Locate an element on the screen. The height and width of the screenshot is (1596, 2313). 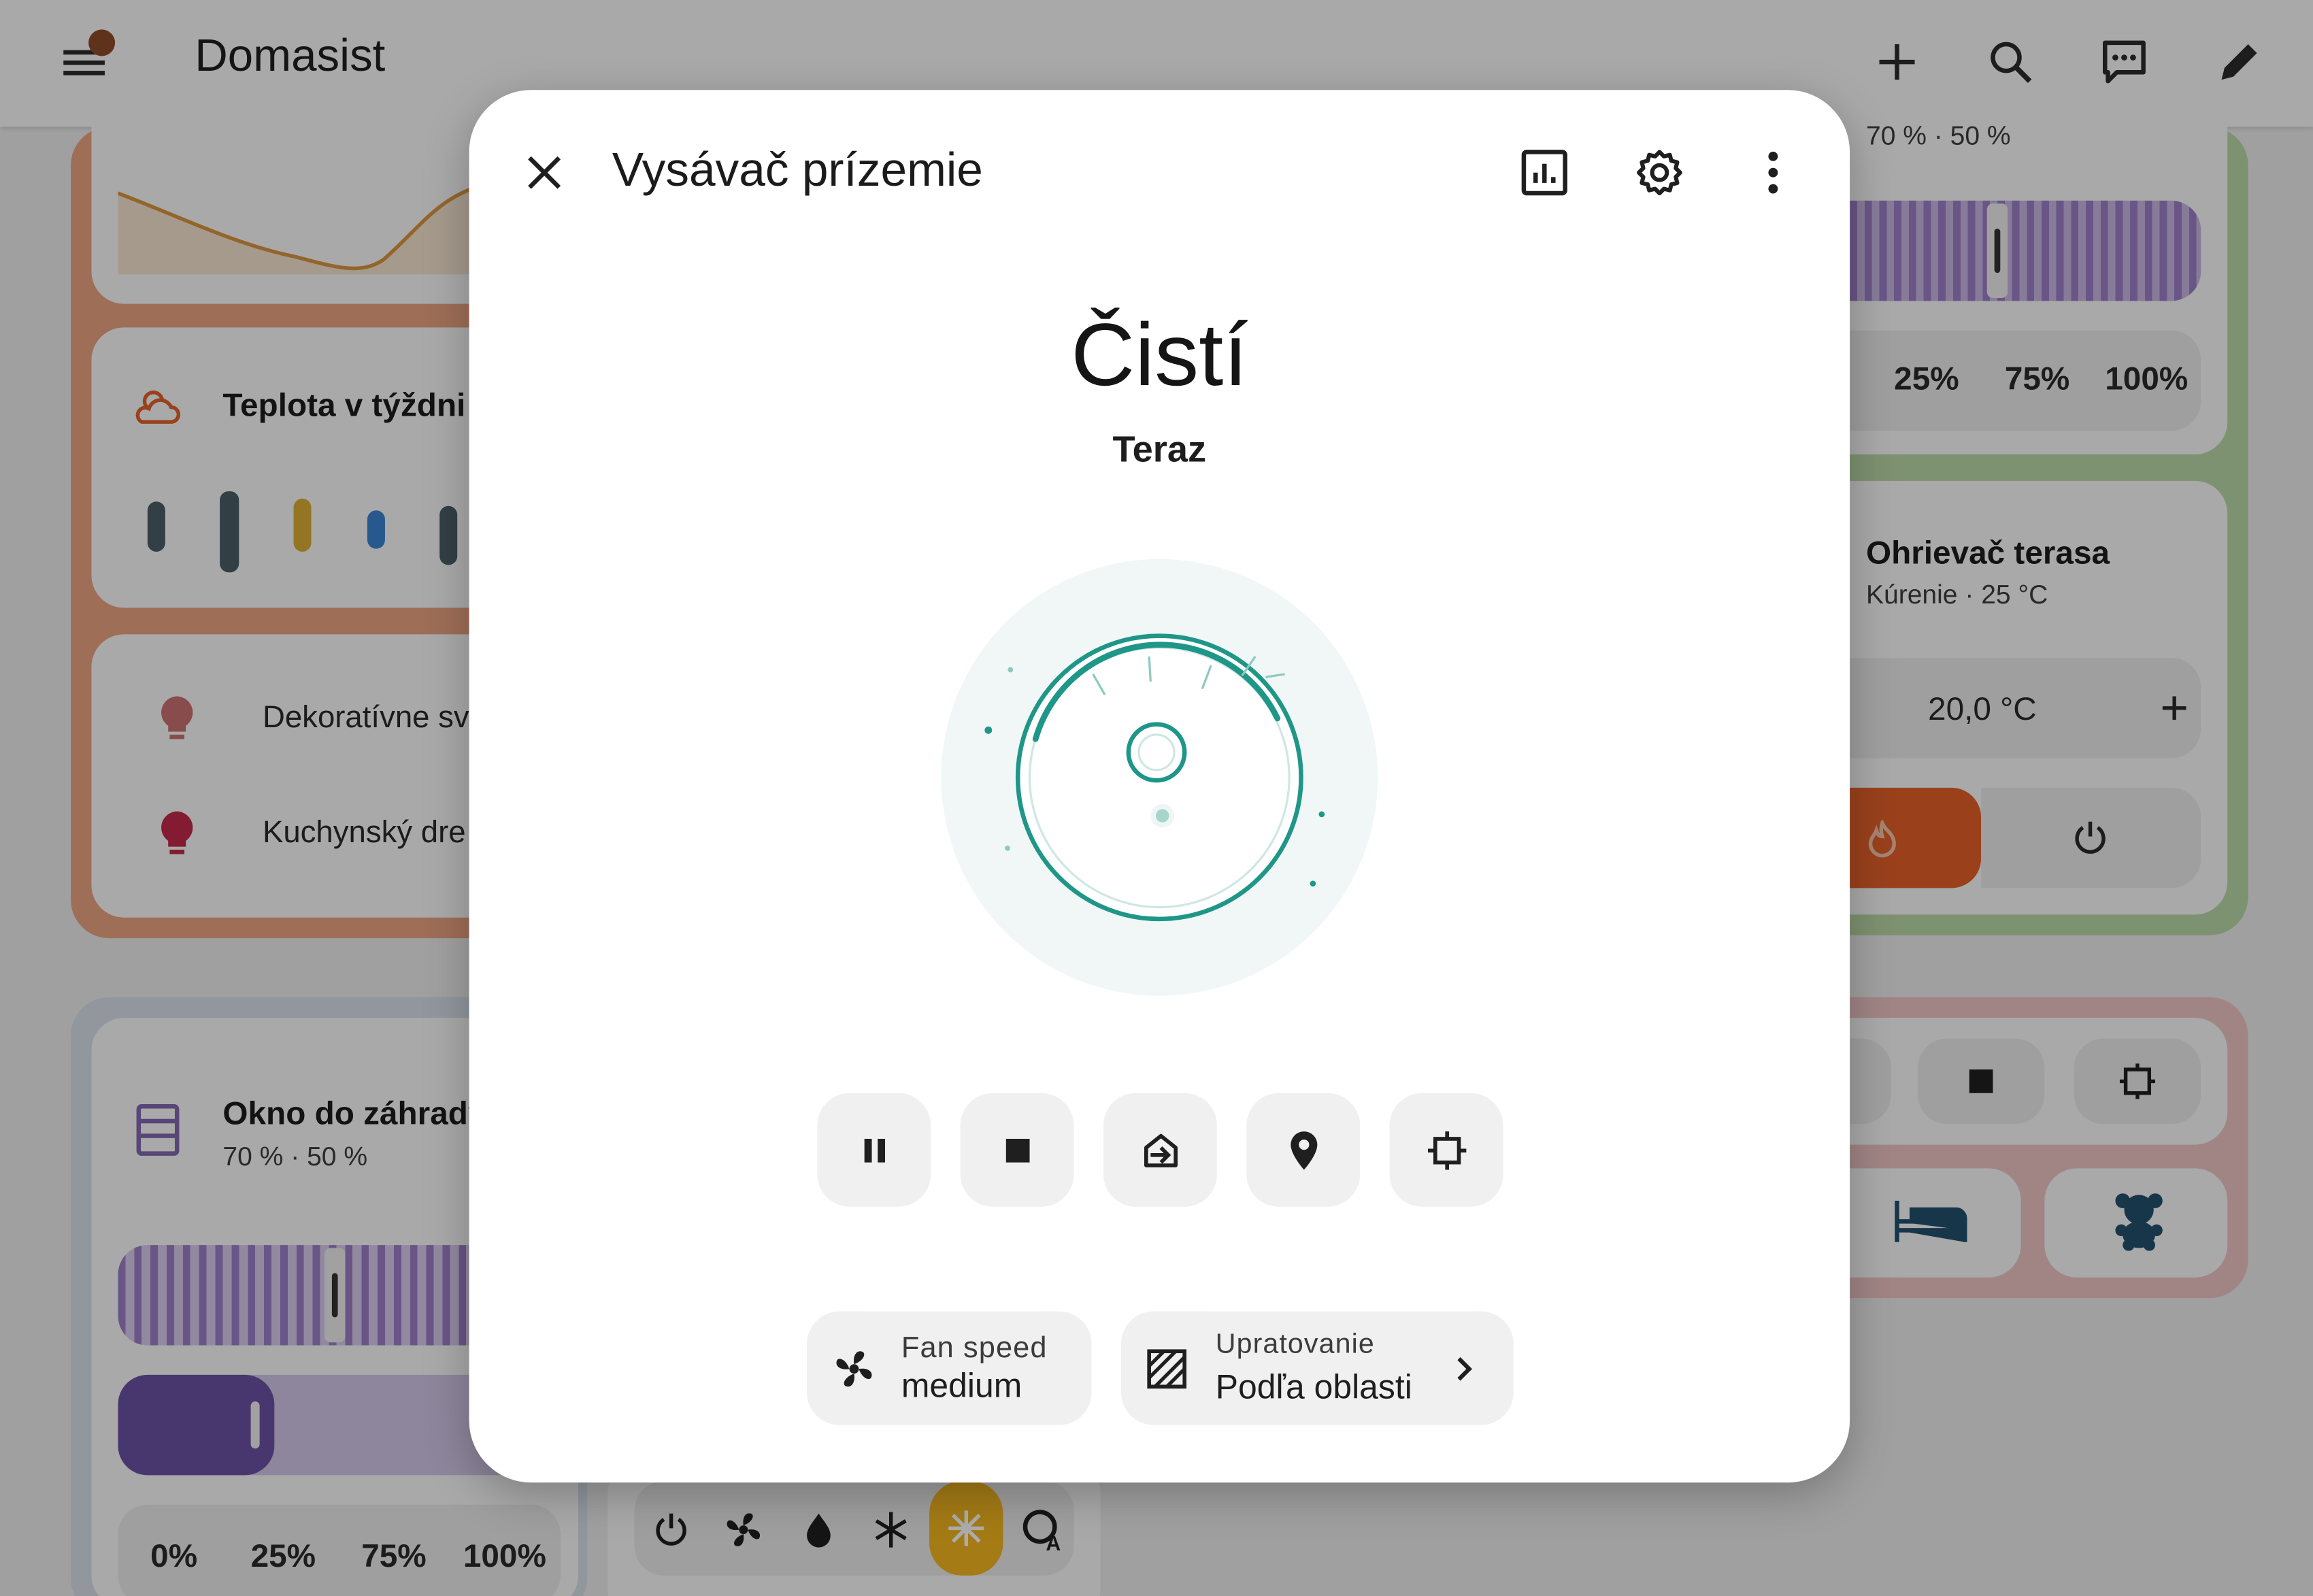
close-button is located at coordinates (544, 173).